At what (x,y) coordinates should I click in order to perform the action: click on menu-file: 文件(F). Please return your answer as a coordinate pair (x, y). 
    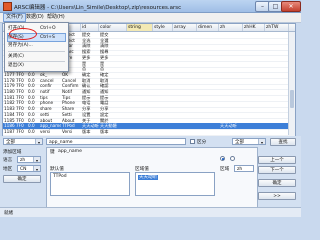
    Looking at the image, I should click on (14, 17).